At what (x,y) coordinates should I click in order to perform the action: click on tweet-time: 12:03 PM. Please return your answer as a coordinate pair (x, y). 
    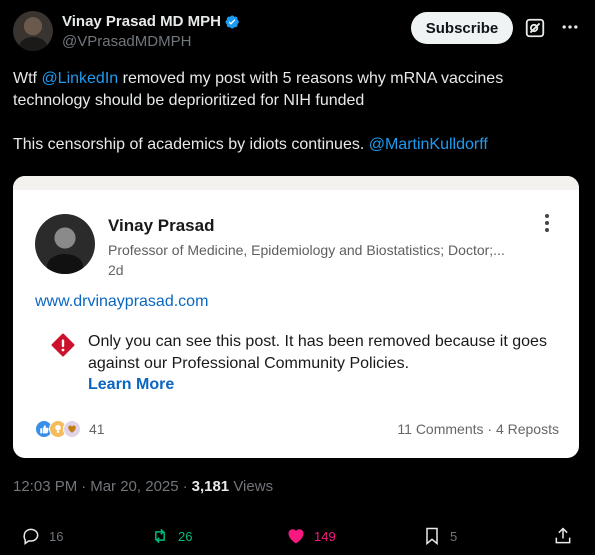
    Looking at the image, I should click on (45, 486).